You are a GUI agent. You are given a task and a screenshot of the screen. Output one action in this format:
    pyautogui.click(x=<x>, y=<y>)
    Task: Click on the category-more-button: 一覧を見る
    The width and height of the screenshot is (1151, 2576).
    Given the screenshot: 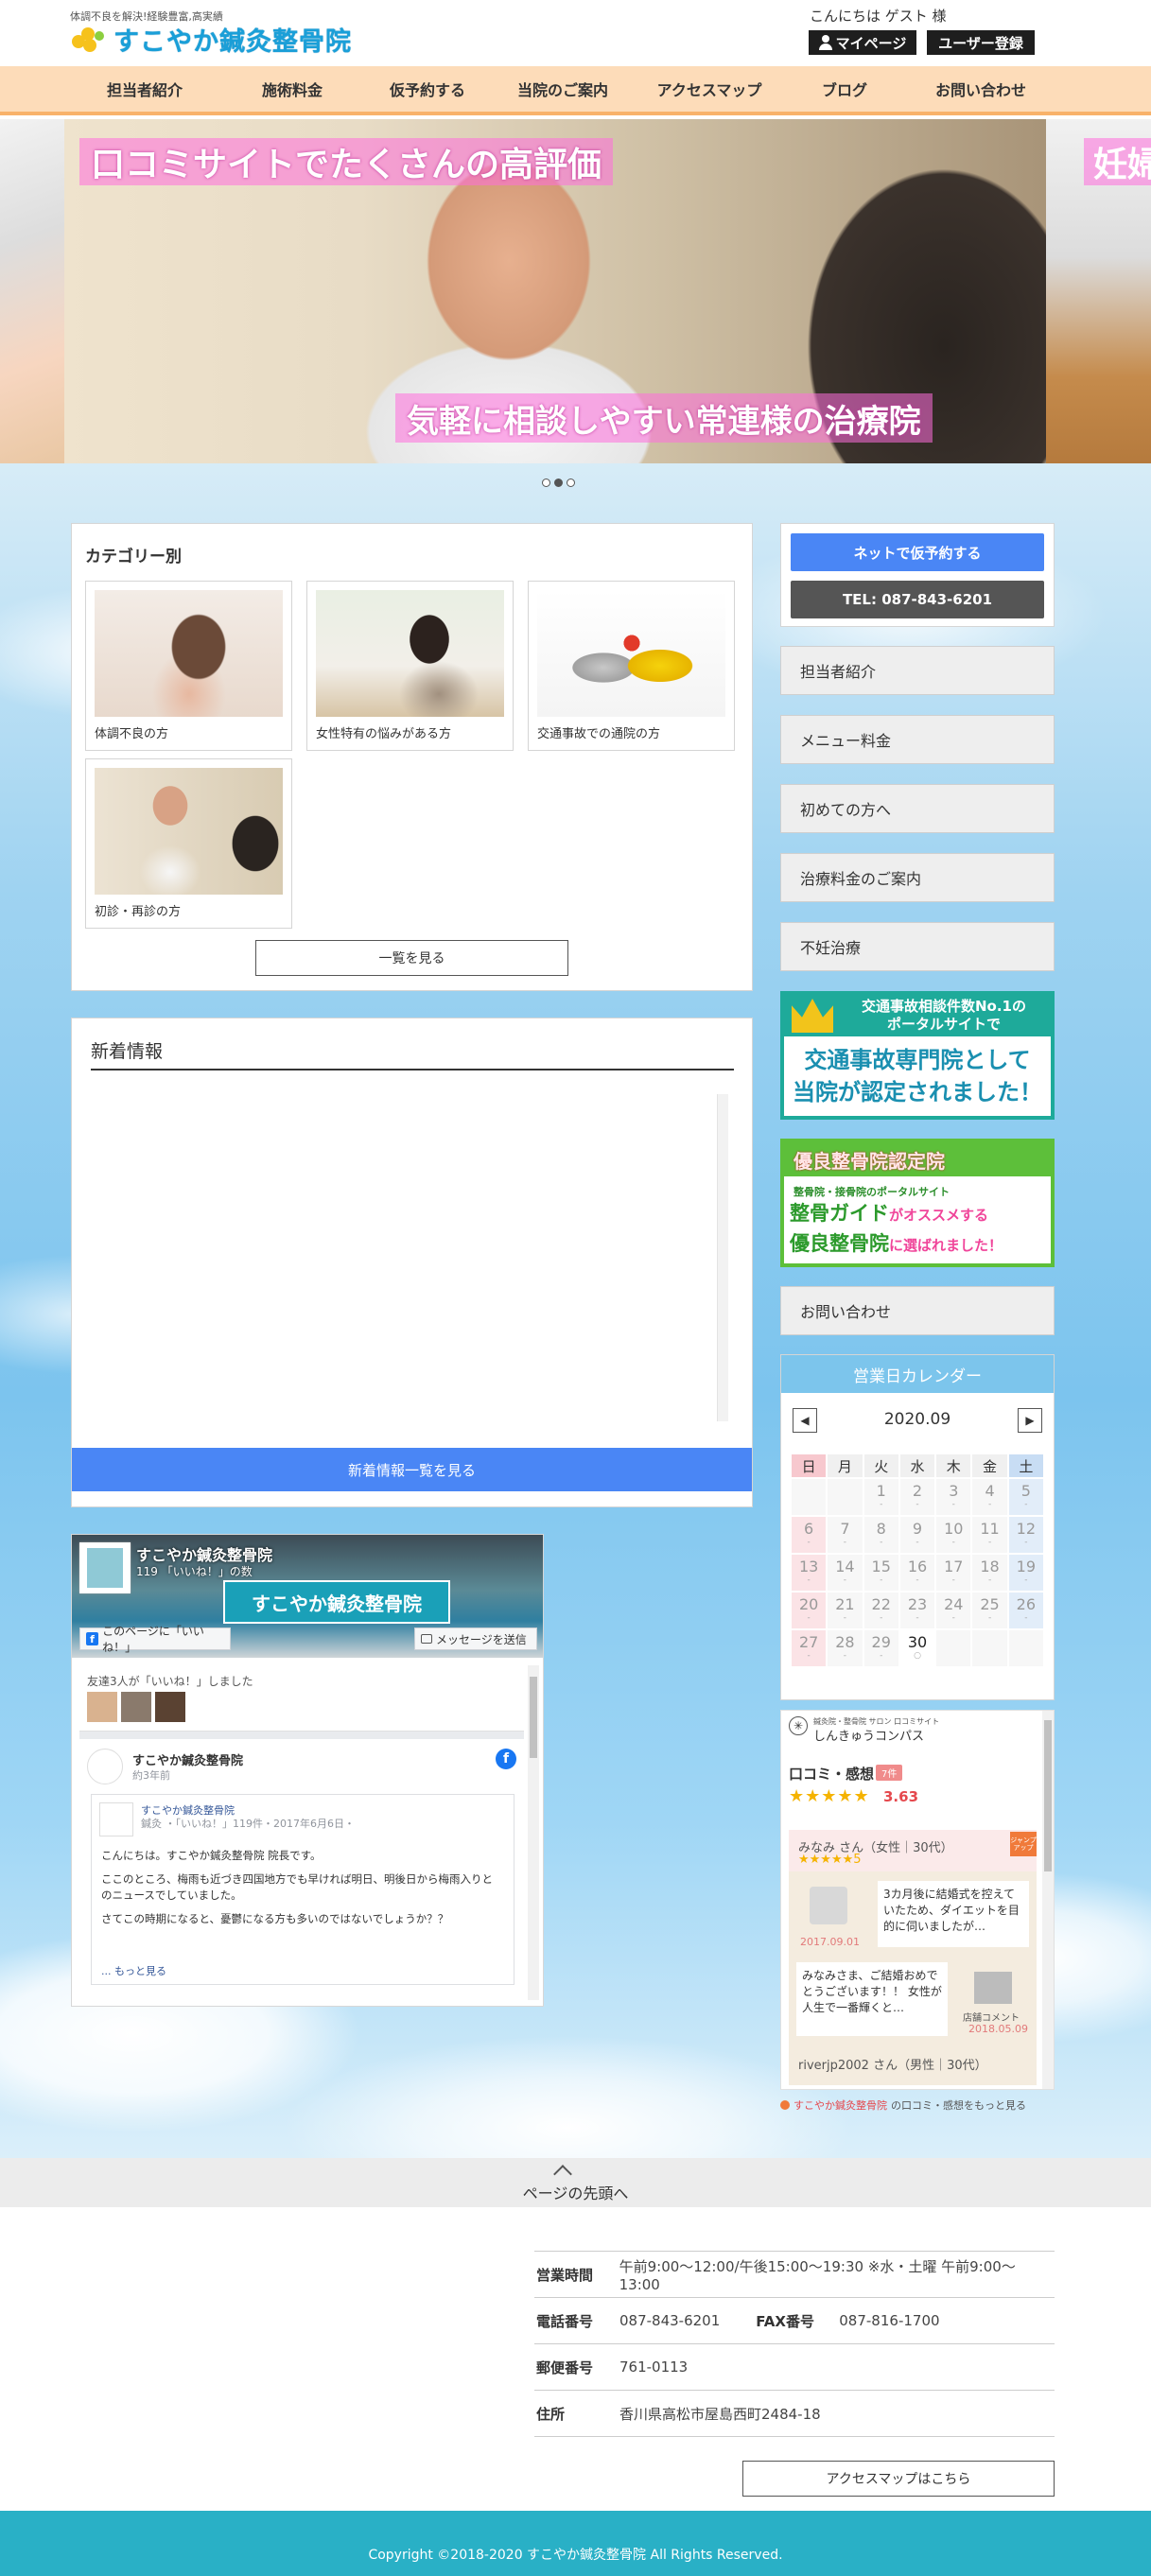 What is the action you would take?
    pyautogui.click(x=411, y=958)
    